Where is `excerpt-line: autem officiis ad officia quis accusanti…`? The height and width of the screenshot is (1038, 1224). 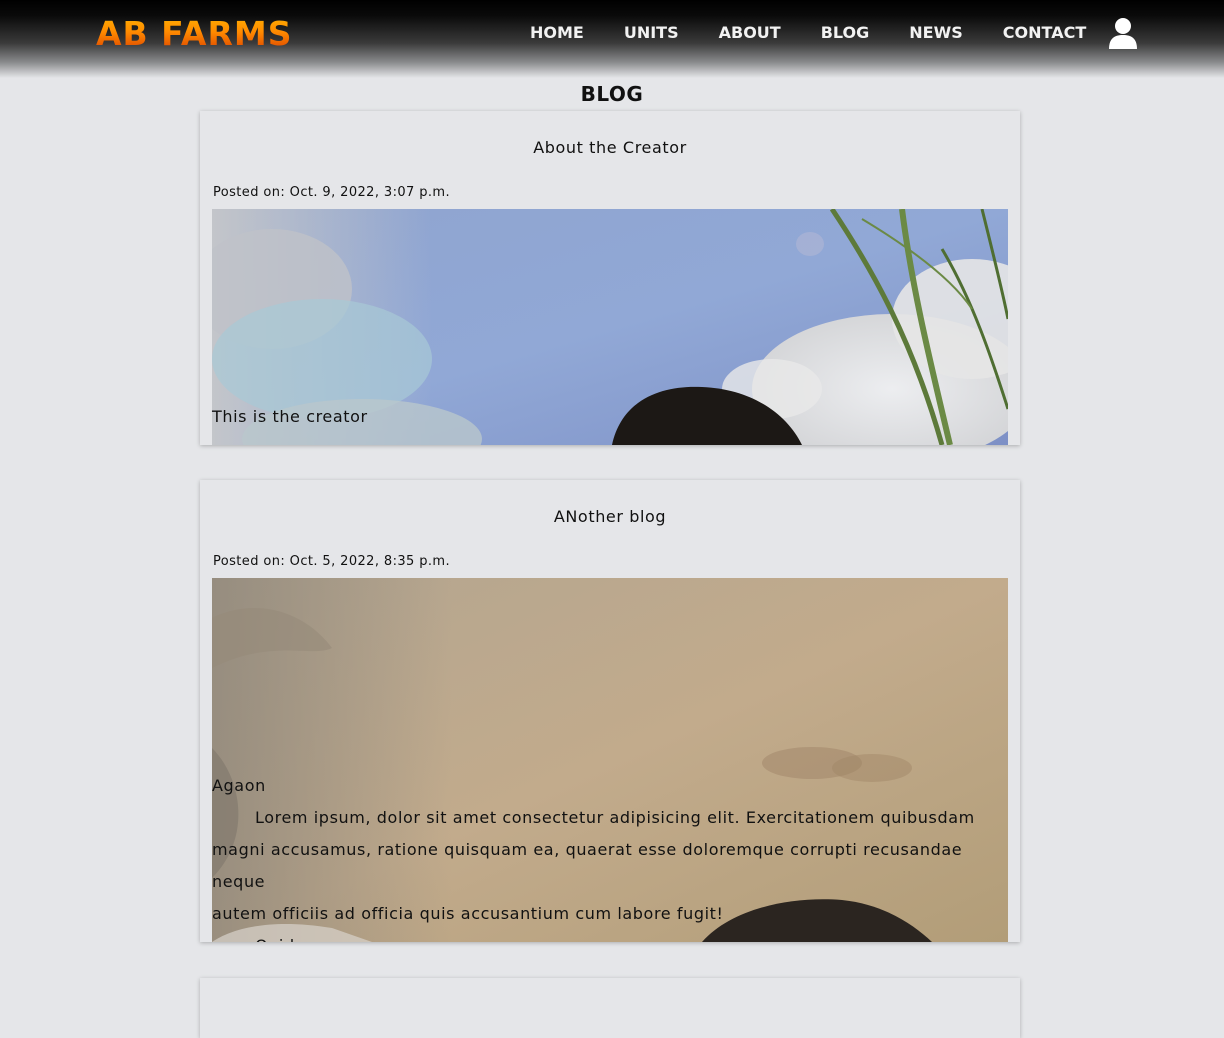 excerpt-line: autem officiis ad officia quis accusanti… is located at coordinates (468, 913).